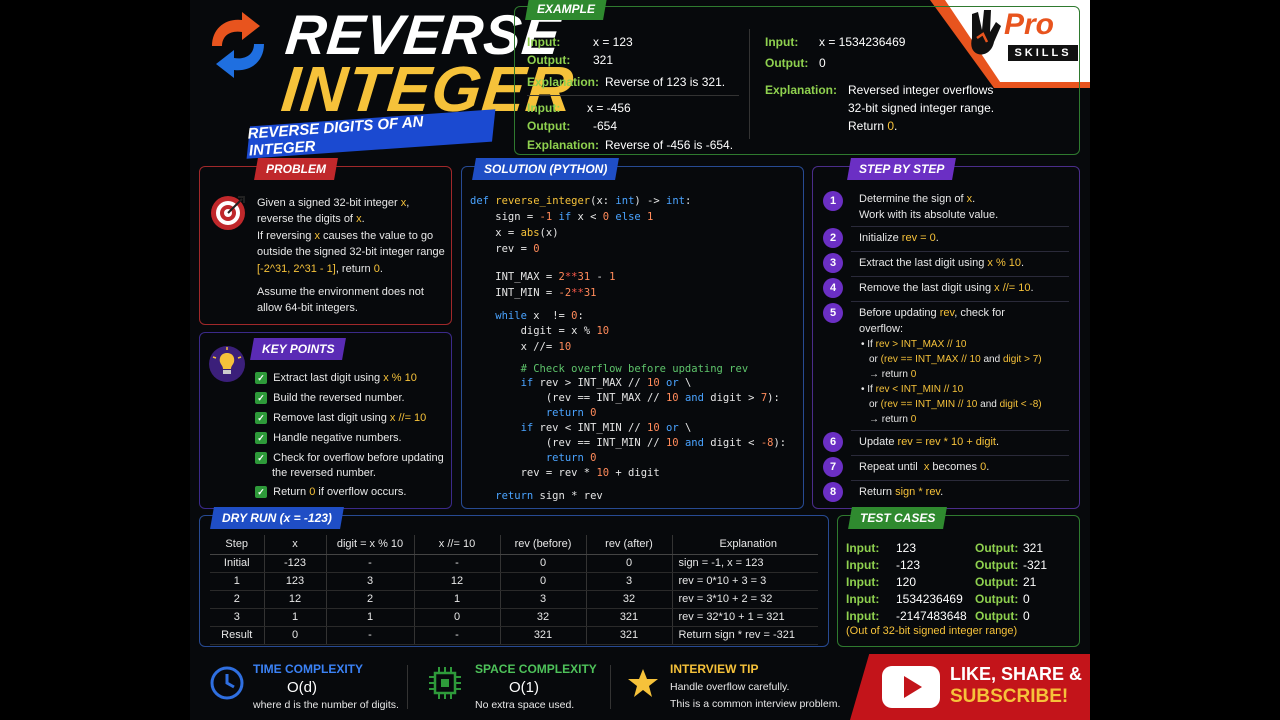 This screenshot has width=1280, height=720. I want to click on code-line-while: while x != 0:, so click(527, 316).